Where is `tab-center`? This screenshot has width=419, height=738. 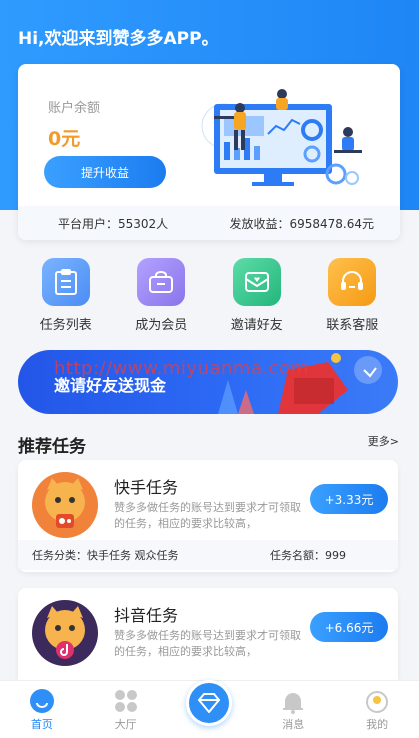 tab-center is located at coordinates (209, 709).